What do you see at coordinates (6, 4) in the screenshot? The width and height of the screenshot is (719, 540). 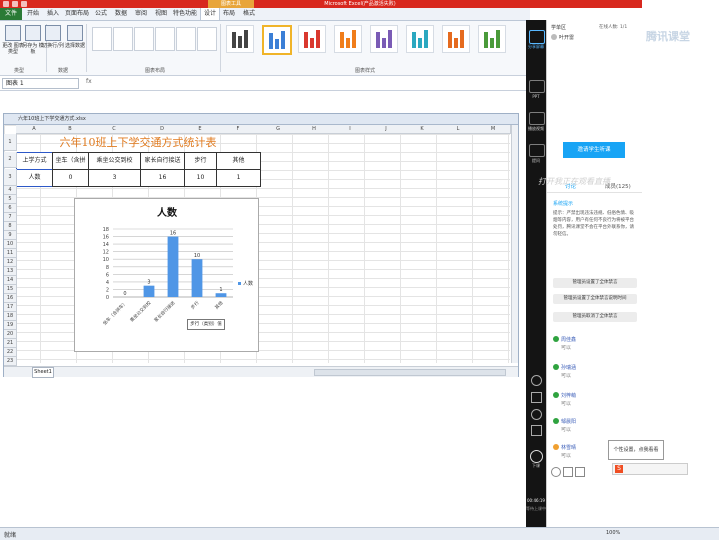 I see `save-icon` at bounding box center [6, 4].